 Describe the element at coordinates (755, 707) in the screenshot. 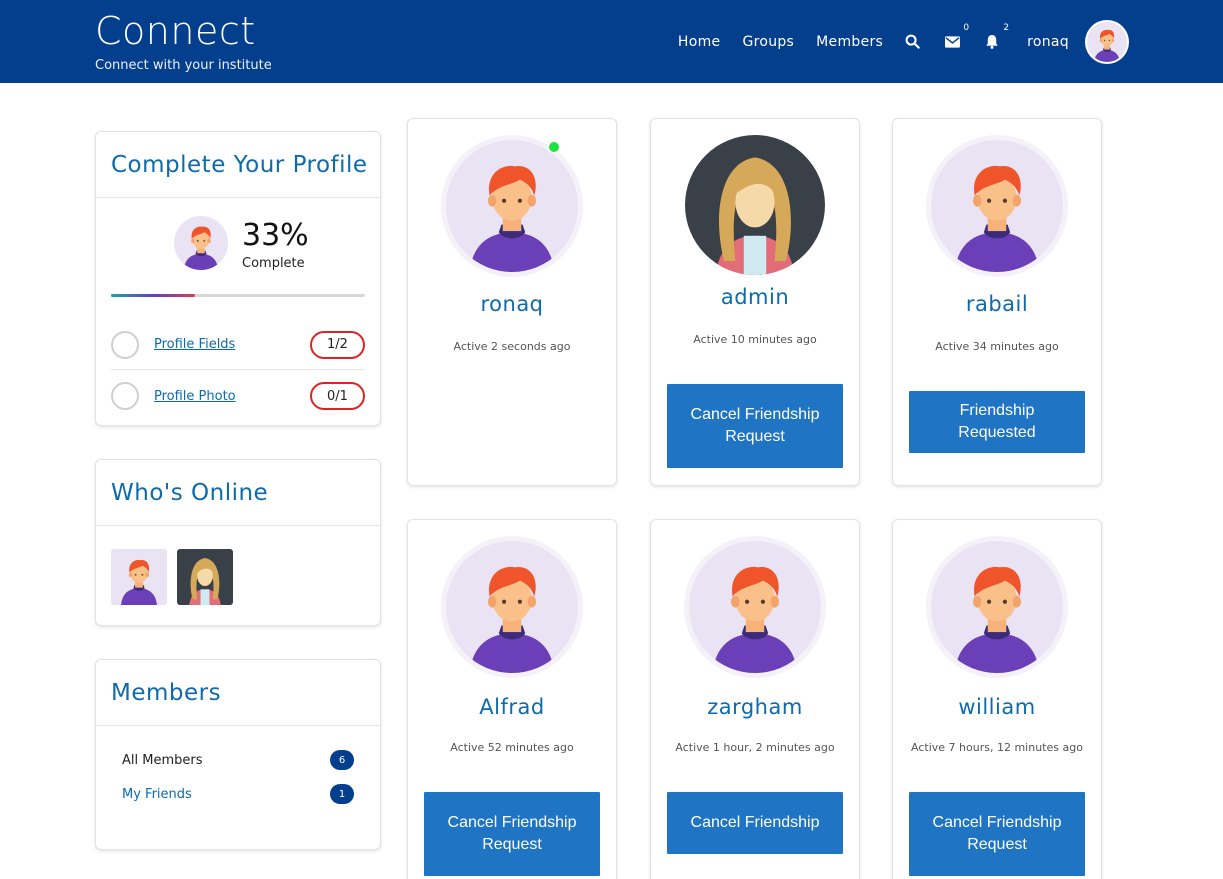

I see `member-name: zargham` at that location.